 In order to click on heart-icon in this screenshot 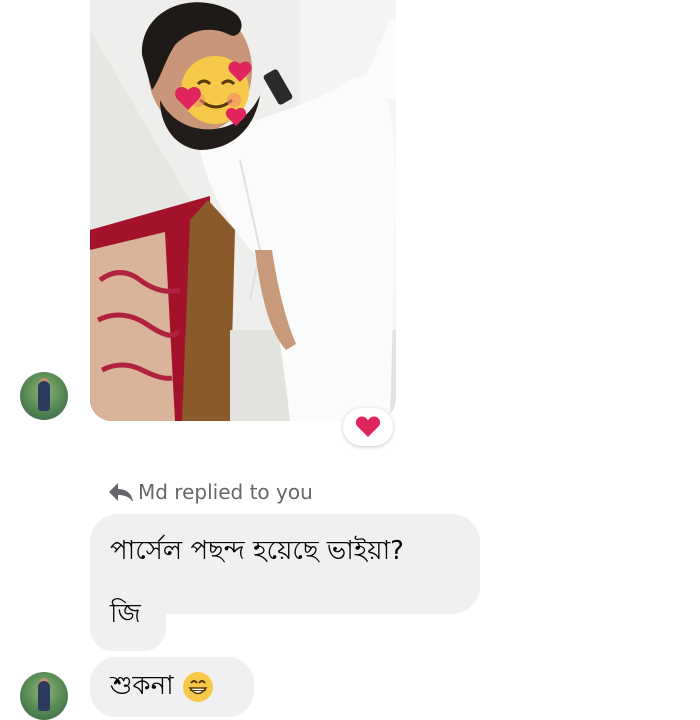, I will do `click(368, 426)`.